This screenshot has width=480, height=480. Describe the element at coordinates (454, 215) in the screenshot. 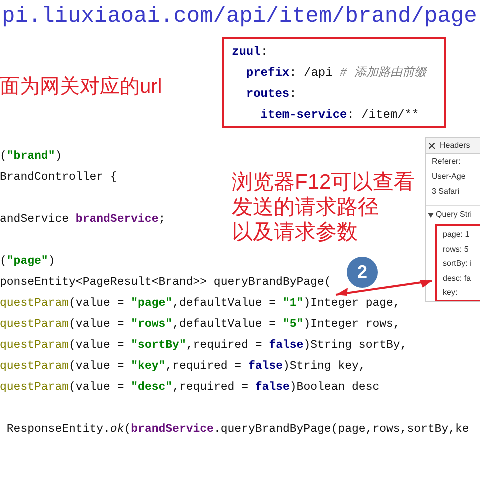

I see `section-title: Query Stri` at that location.